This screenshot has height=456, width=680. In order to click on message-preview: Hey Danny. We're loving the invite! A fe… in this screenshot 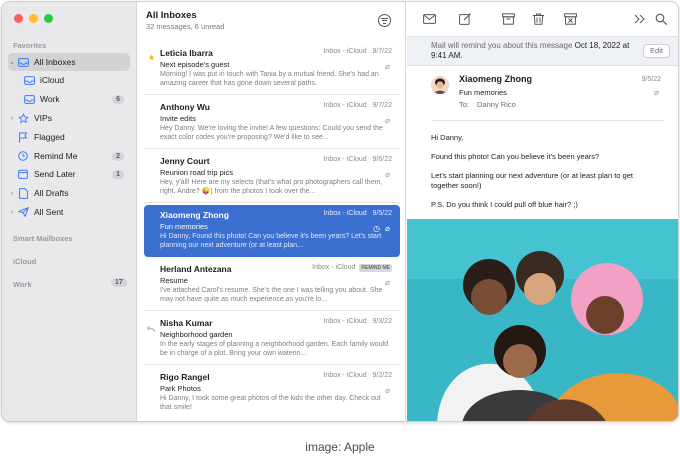, I will do `click(271, 133)`.